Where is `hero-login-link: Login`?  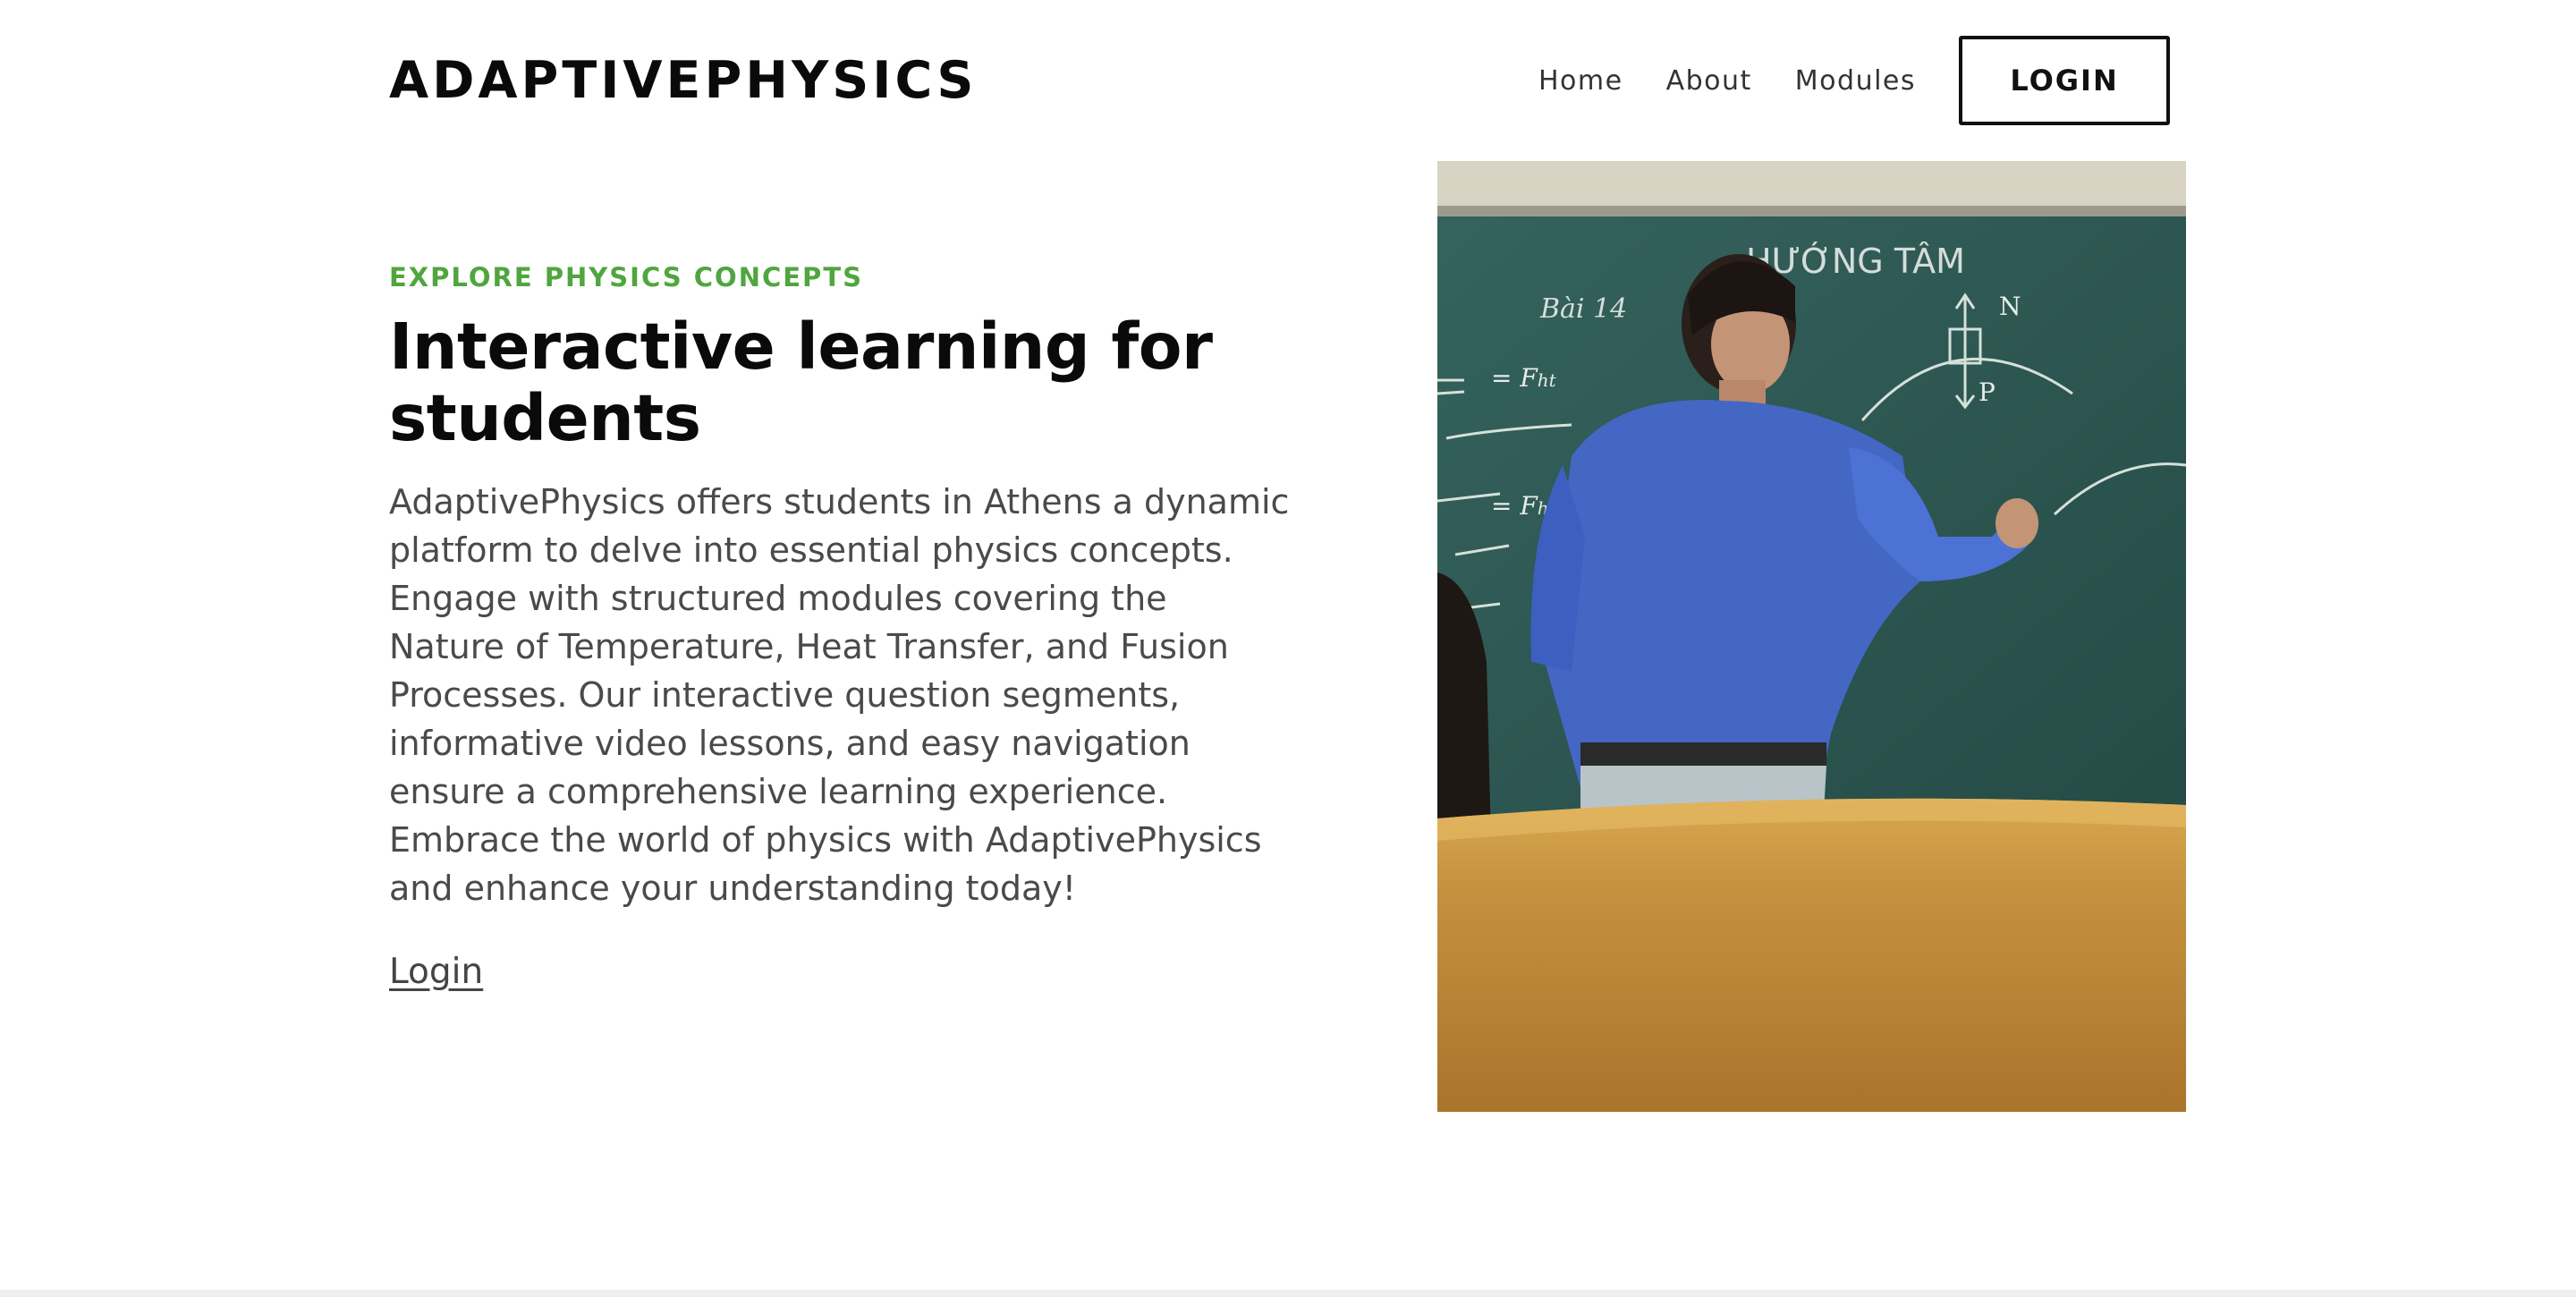 hero-login-link: Login is located at coordinates (436, 972).